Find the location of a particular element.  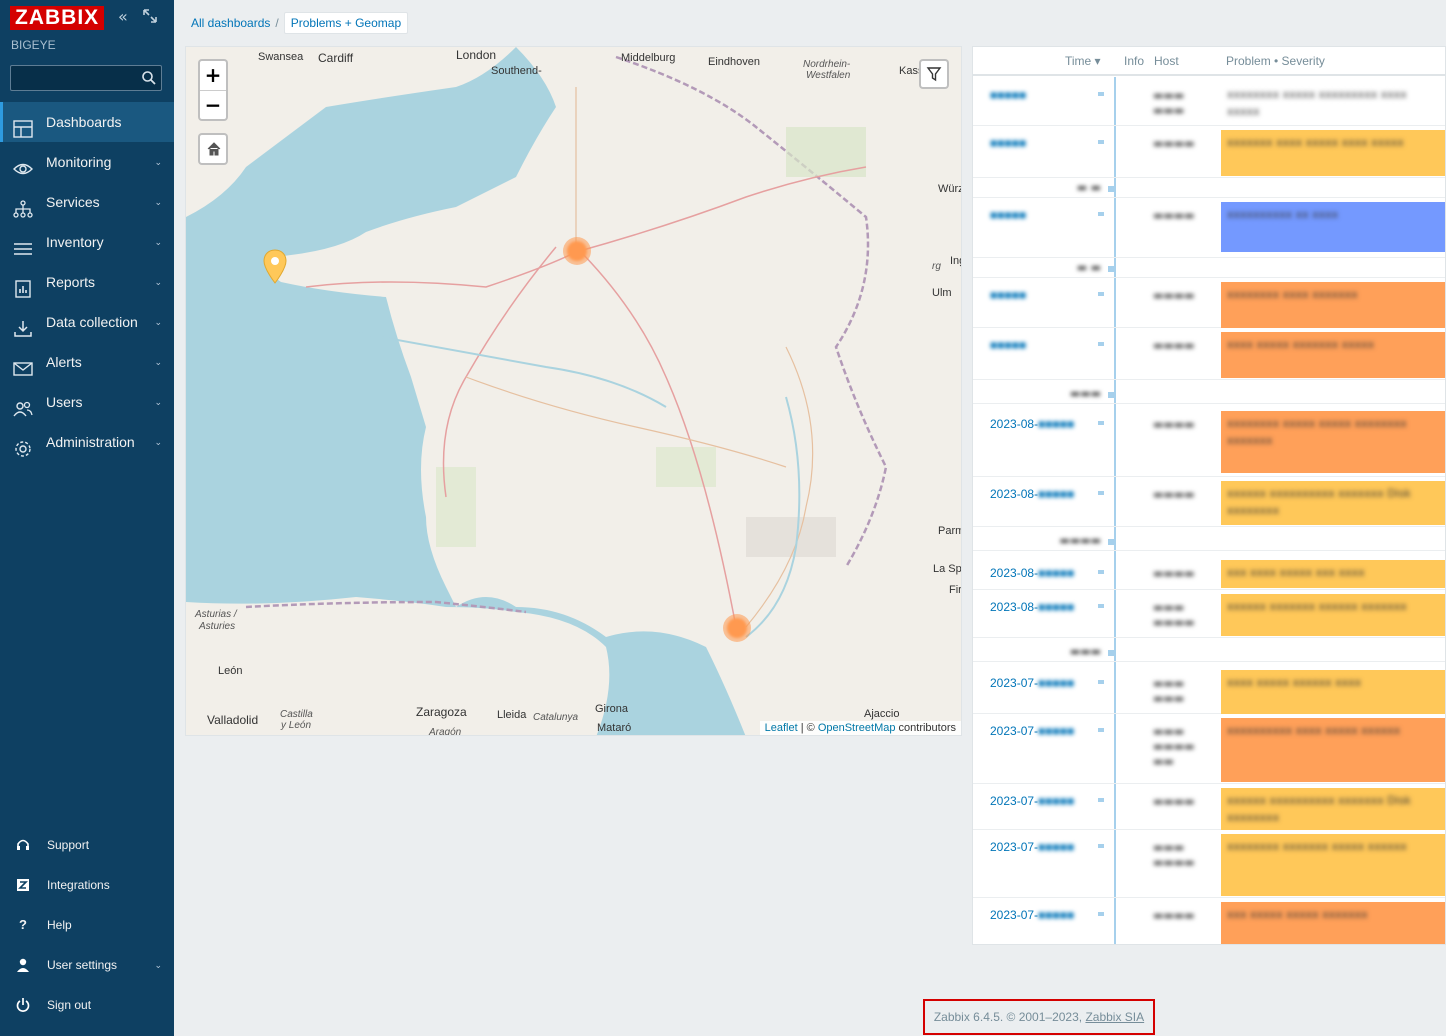

menu-item-integrations: Integrations is located at coordinates (87, 885).